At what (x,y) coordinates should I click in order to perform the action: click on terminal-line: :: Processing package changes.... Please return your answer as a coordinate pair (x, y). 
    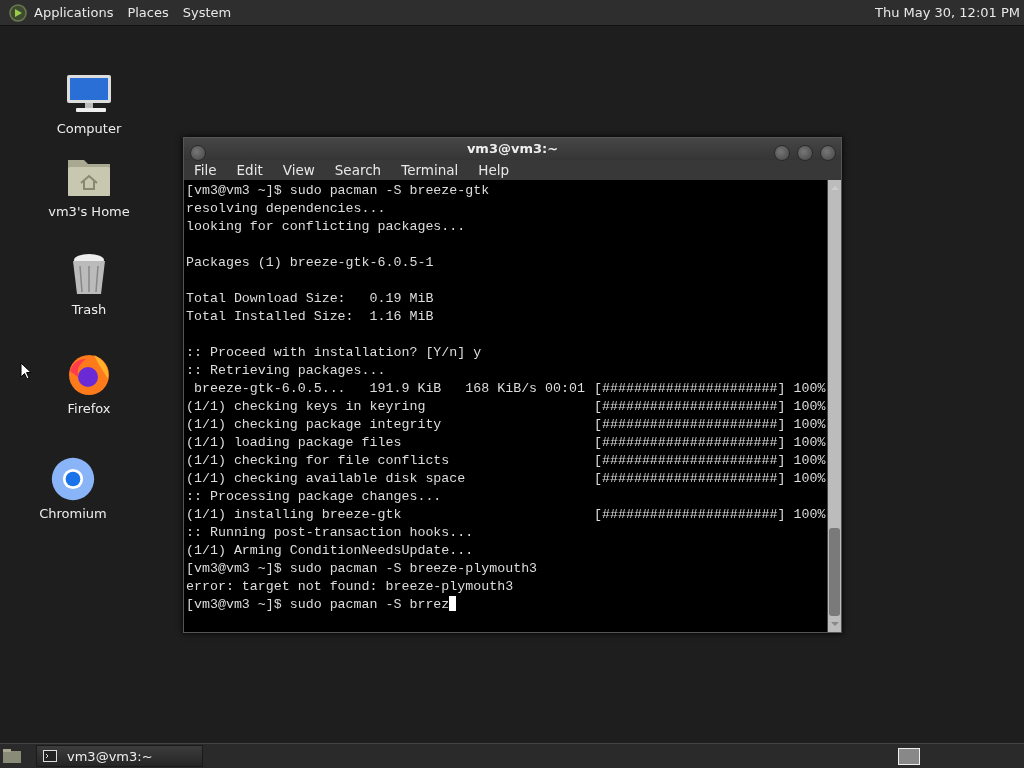
    Looking at the image, I should click on (314, 496).